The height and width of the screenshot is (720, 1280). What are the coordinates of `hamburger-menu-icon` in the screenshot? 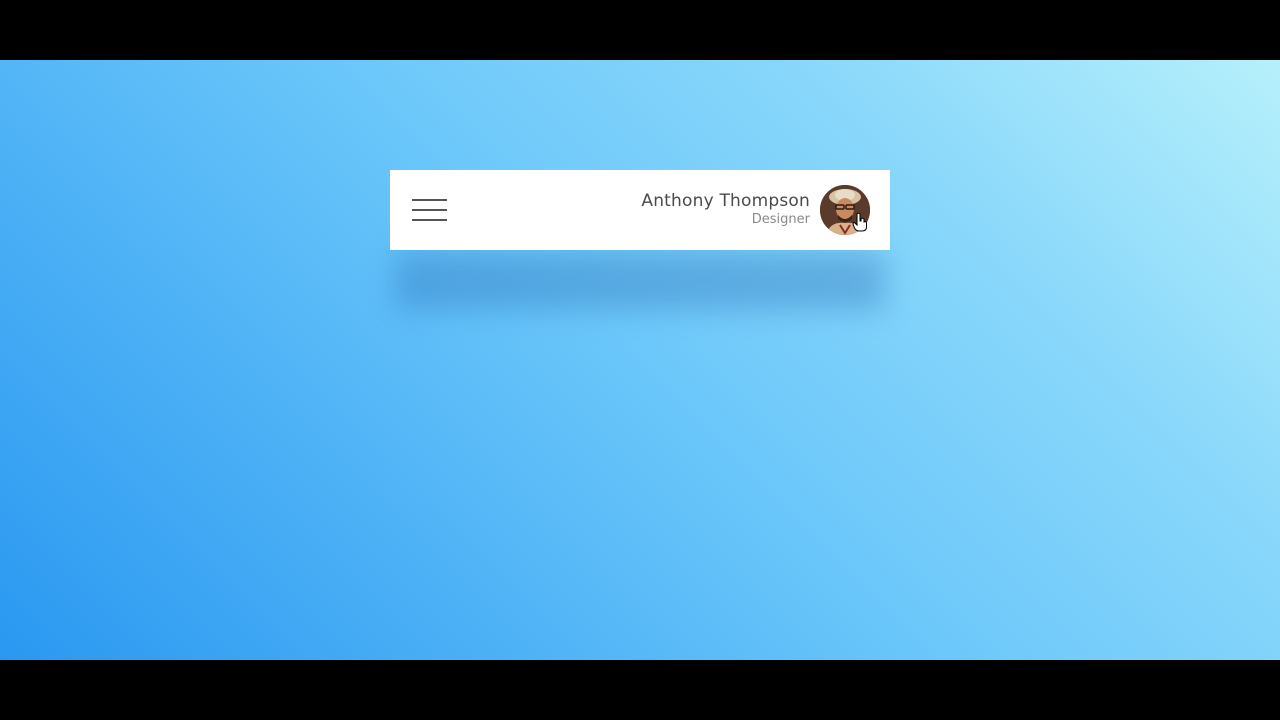 It's located at (429, 210).